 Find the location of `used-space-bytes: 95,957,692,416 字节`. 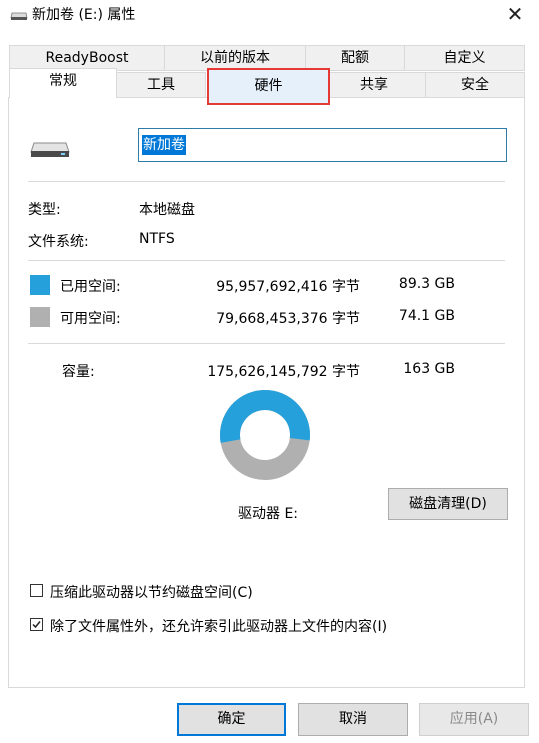

used-space-bytes: 95,957,692,416 字节 is located at coordinates (288, 287).